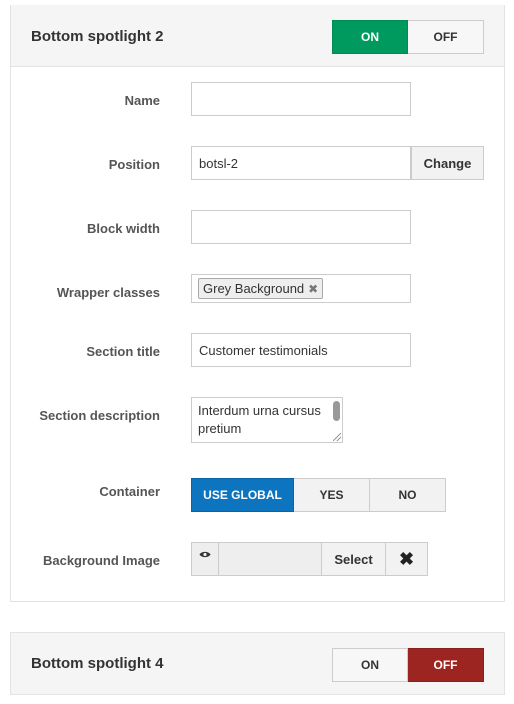  What do you see at coordinates (129, 491) in the screenshot?
I see `container-label: Container` at bounding box center [129, 491].